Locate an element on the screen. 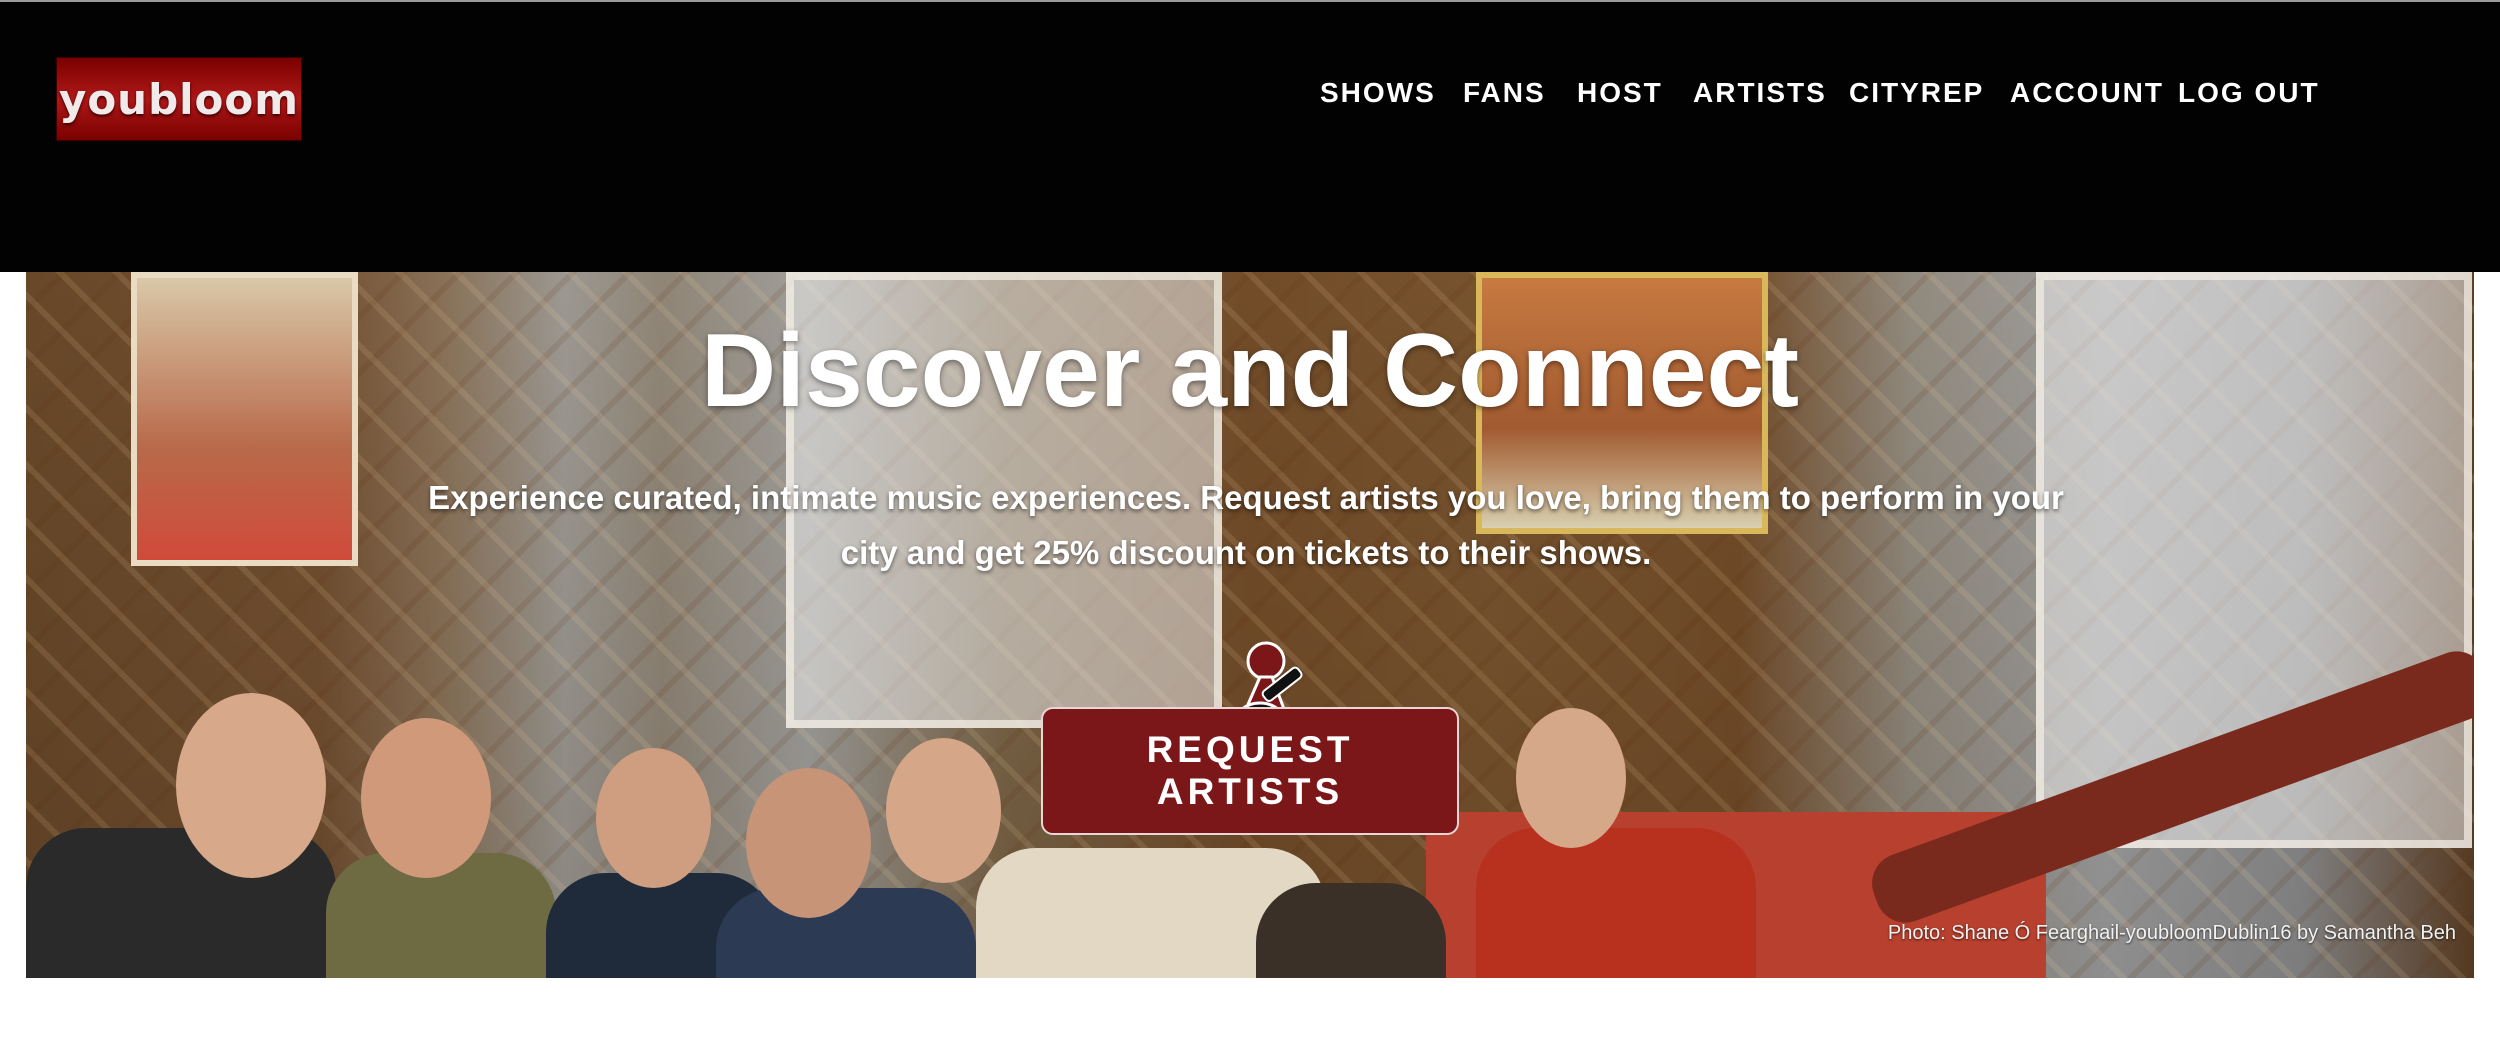  nav-fans: FANS is located at coordinates (1504, 93).